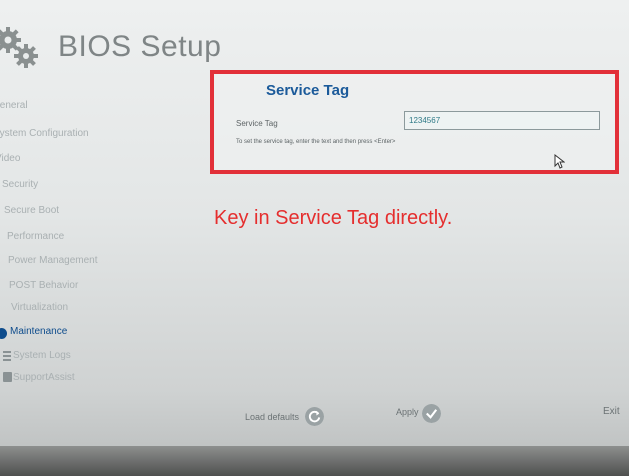 The width and height of the screenshot is (629, 476). I want to click on service-tag-input, so click(502, 120).